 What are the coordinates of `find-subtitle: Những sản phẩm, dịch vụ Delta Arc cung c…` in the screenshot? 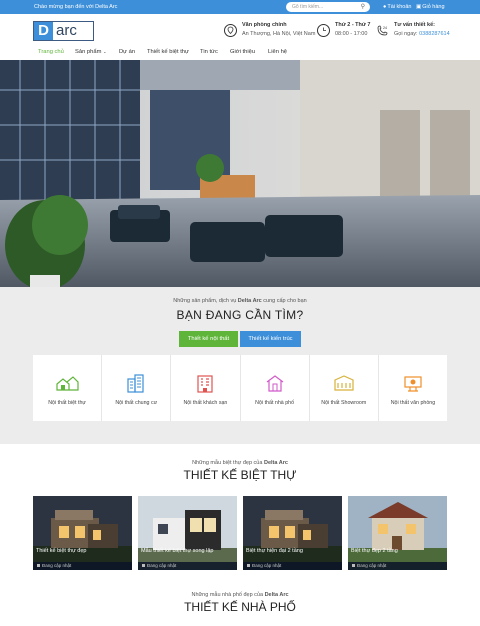 It's located at (240, 301).